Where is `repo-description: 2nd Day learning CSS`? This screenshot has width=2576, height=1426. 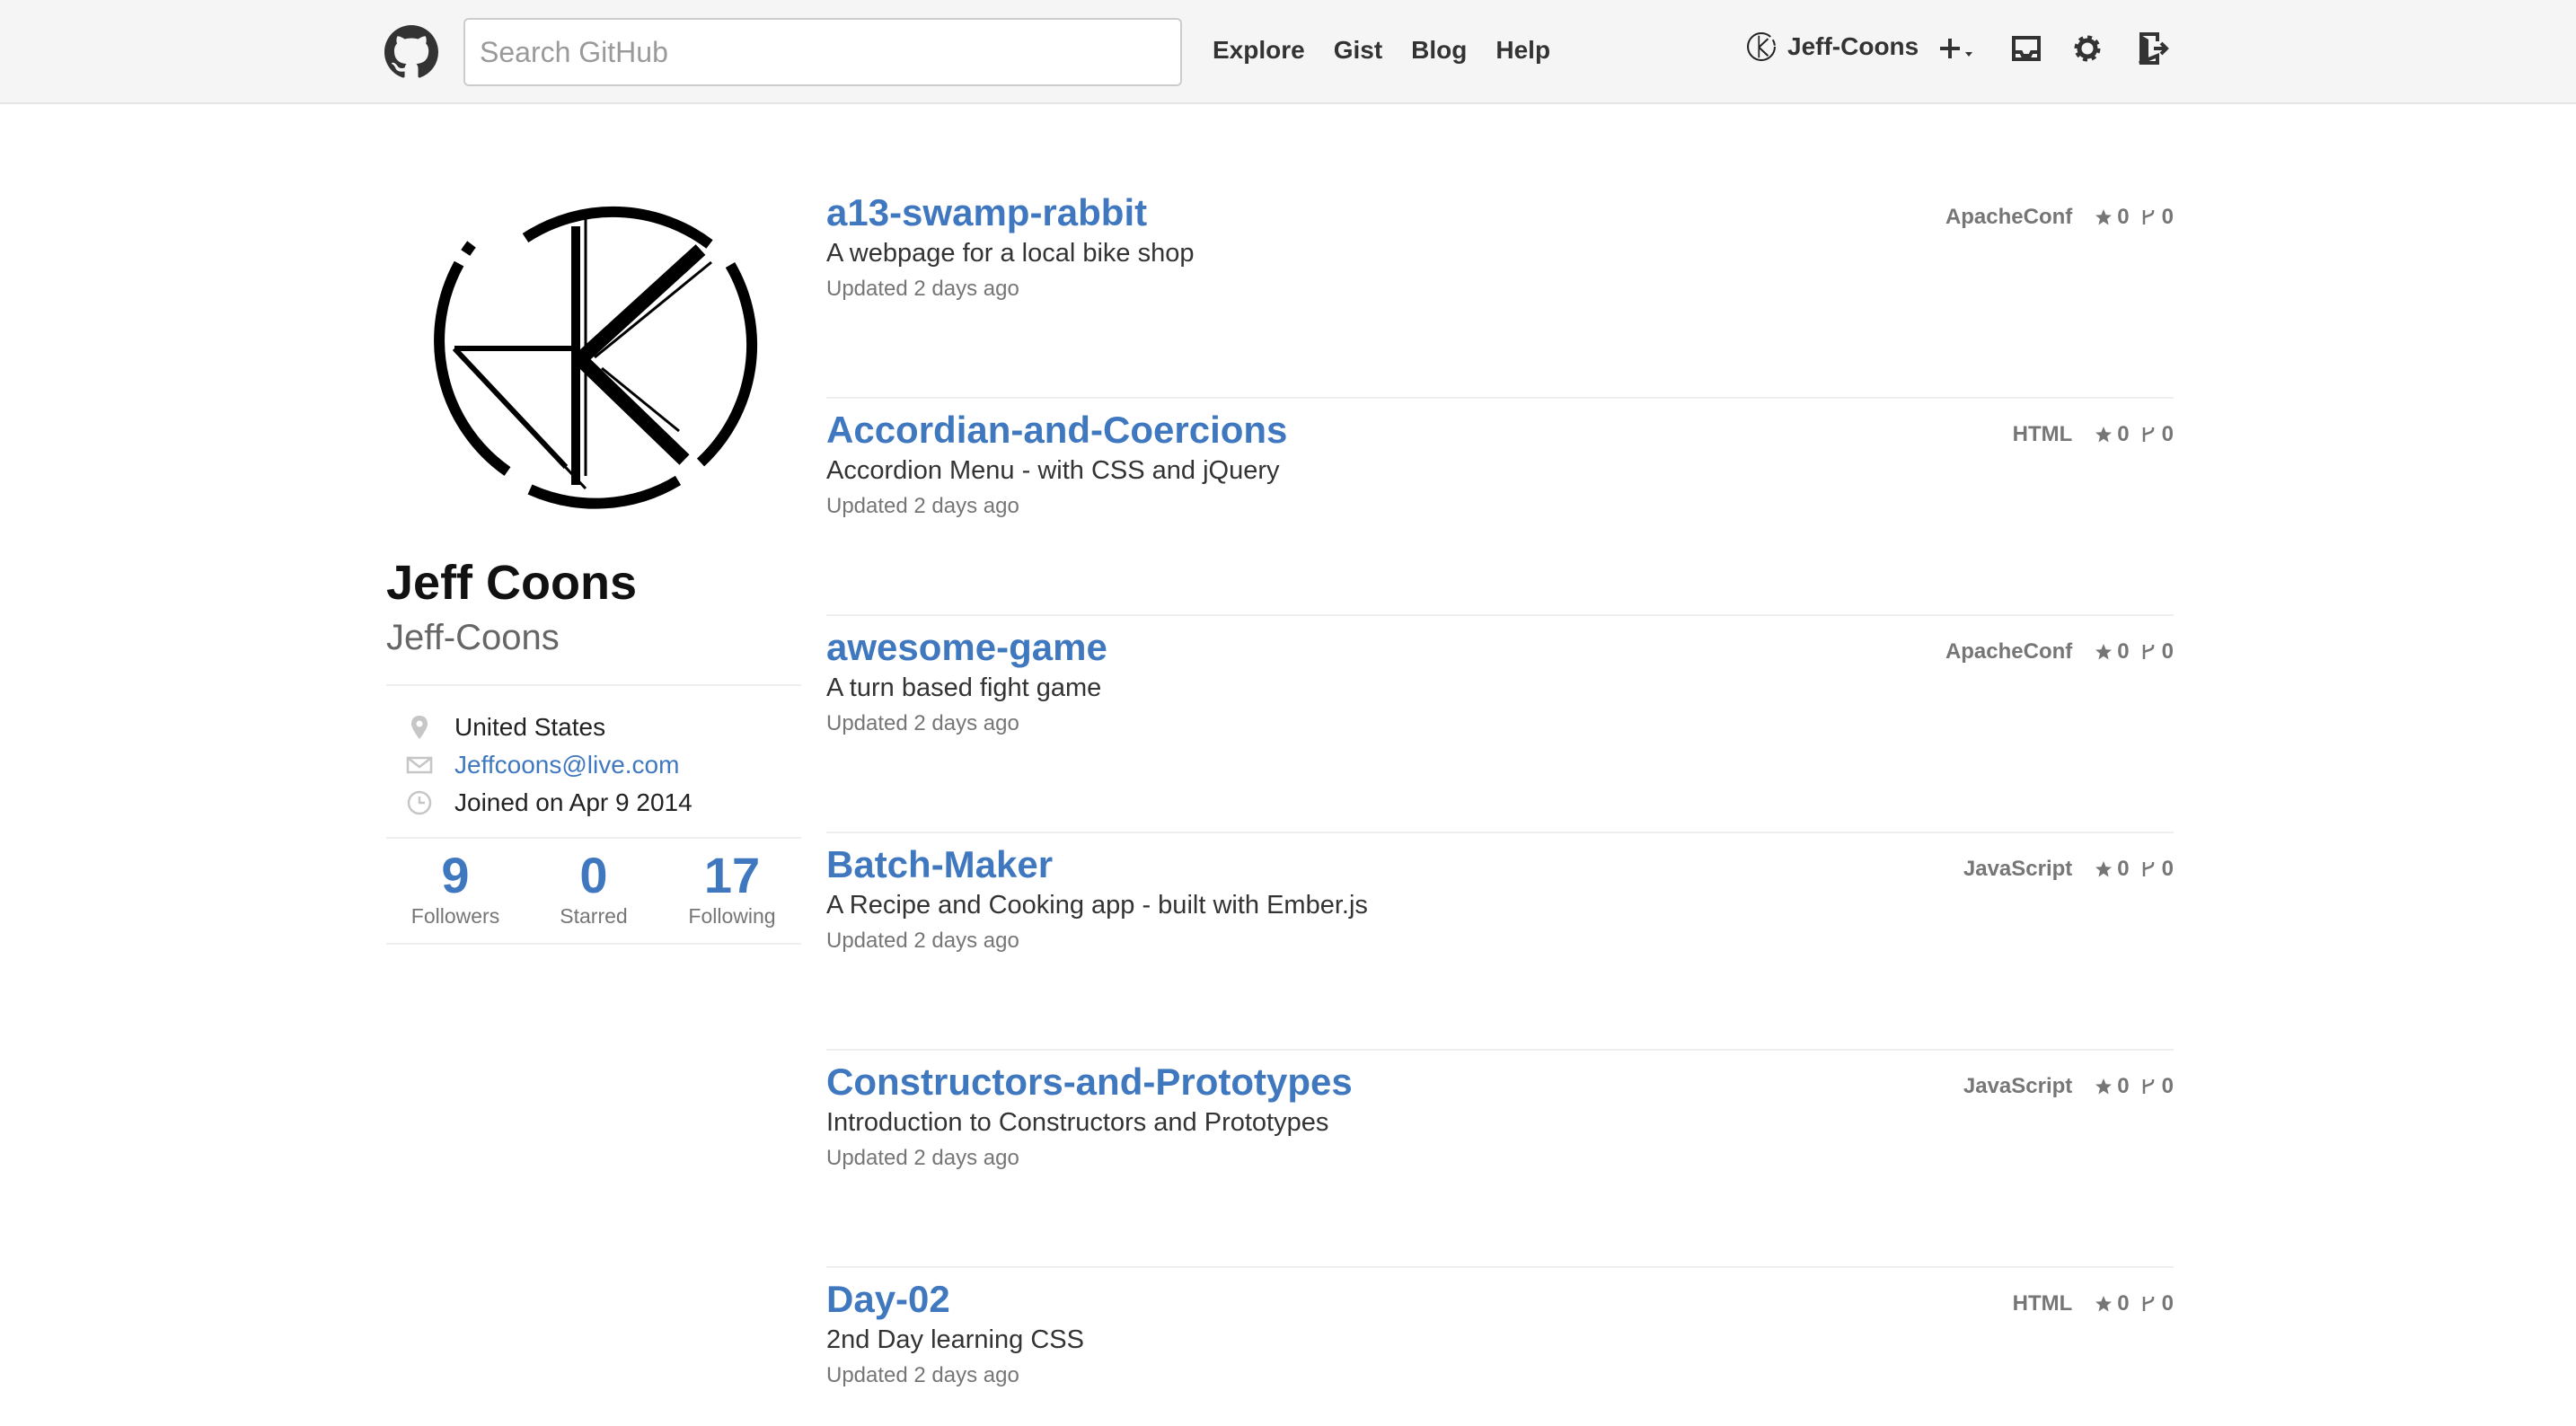 repo-description: 2nd Day learning CSS is located at coordinates (955, 1339).